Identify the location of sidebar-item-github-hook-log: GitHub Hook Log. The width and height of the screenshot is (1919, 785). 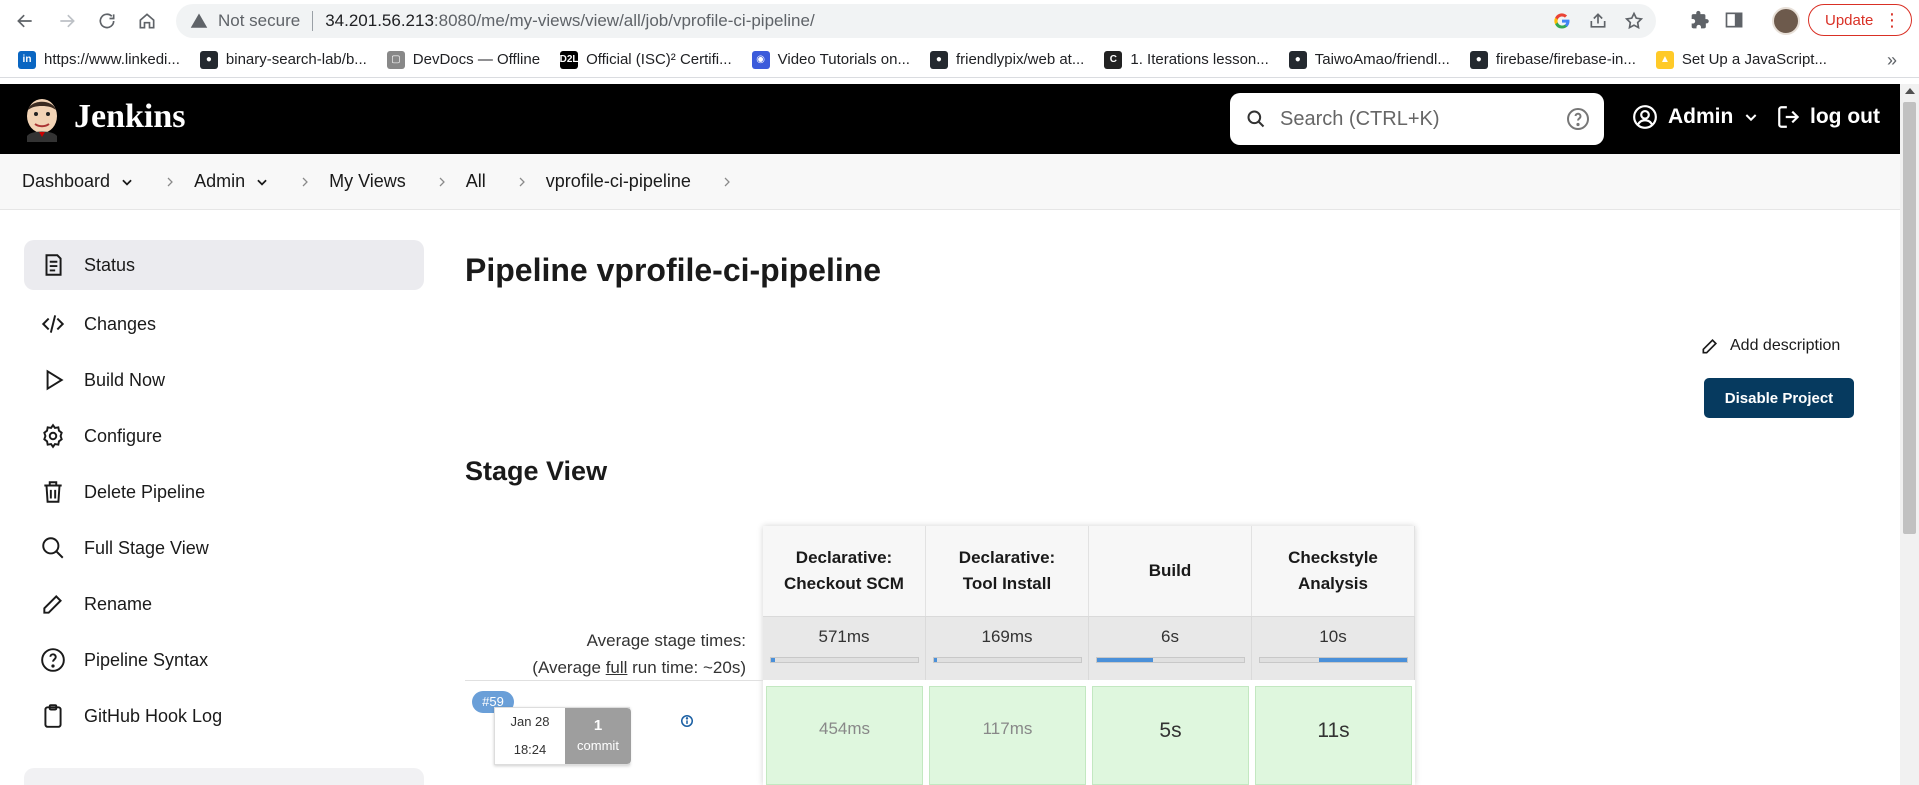
(224, 716).